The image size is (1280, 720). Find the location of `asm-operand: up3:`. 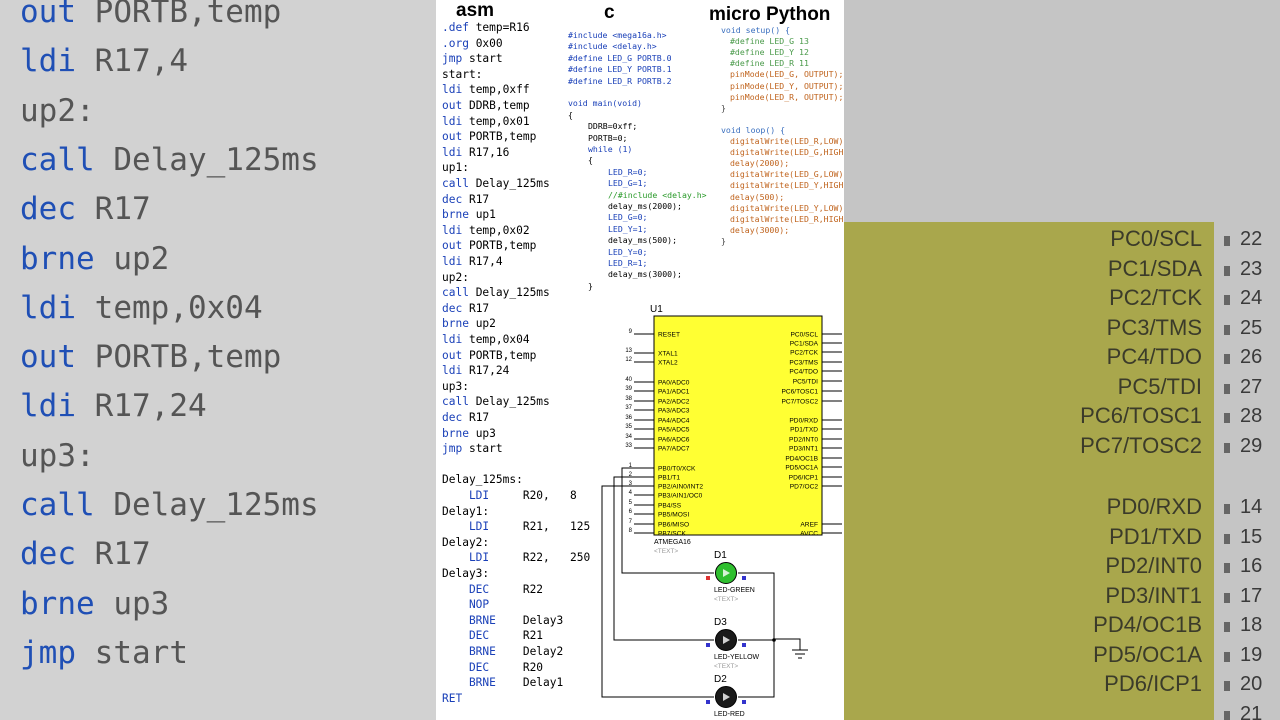

asm-operand: up3: is located at coordinates (455, 386).